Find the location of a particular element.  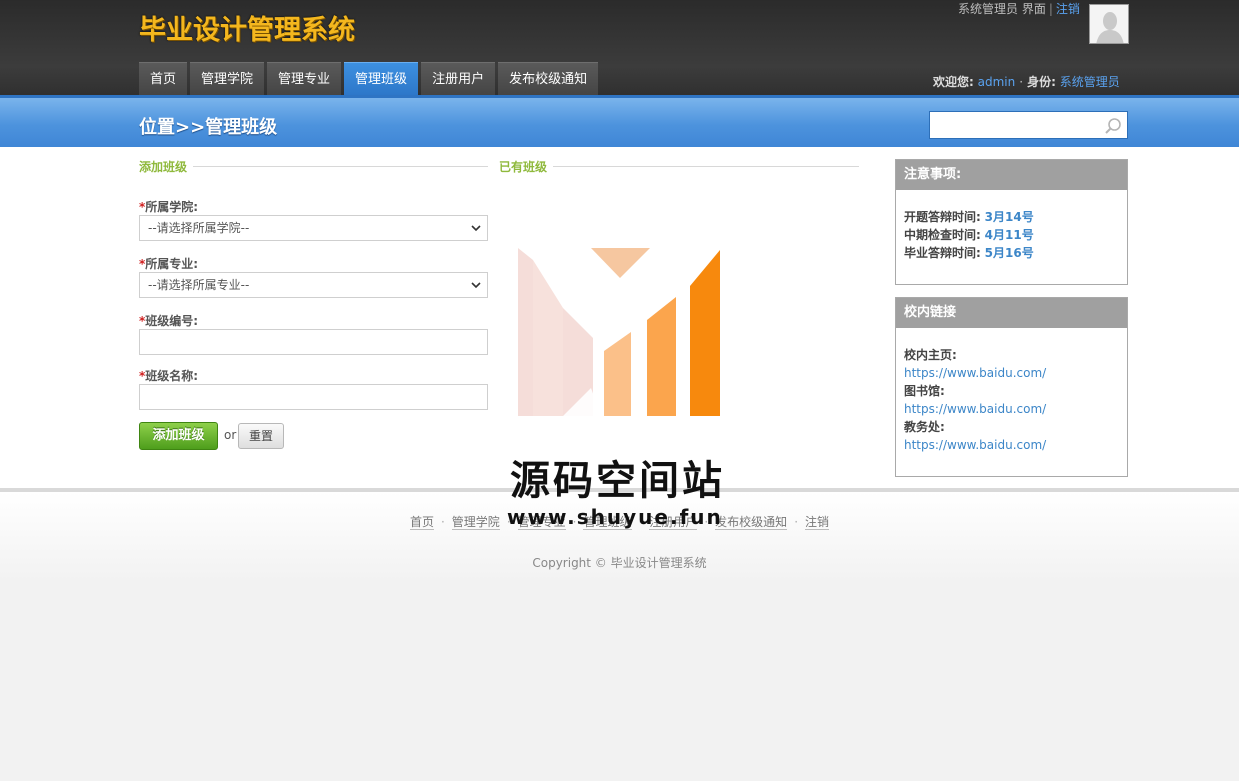

college-select-value: --请选择所属学院-- is located at coordinates (199, 228).